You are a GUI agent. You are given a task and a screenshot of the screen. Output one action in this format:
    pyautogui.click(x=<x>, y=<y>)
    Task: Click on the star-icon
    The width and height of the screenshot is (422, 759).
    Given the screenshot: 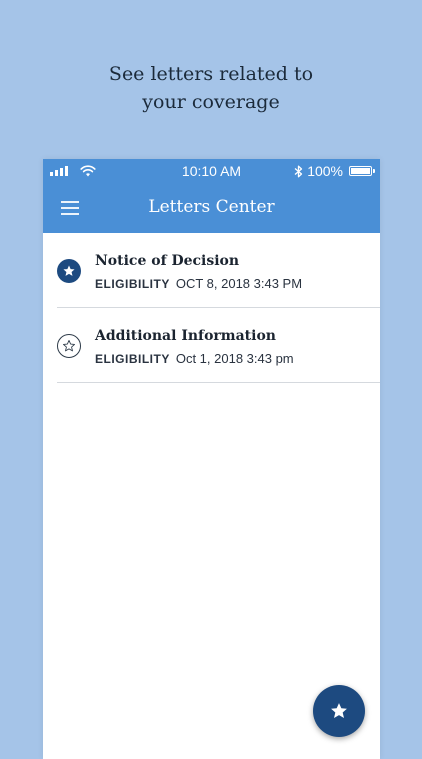 What is the action you would take?
    pyautogui.click(x=339, y=710)
    